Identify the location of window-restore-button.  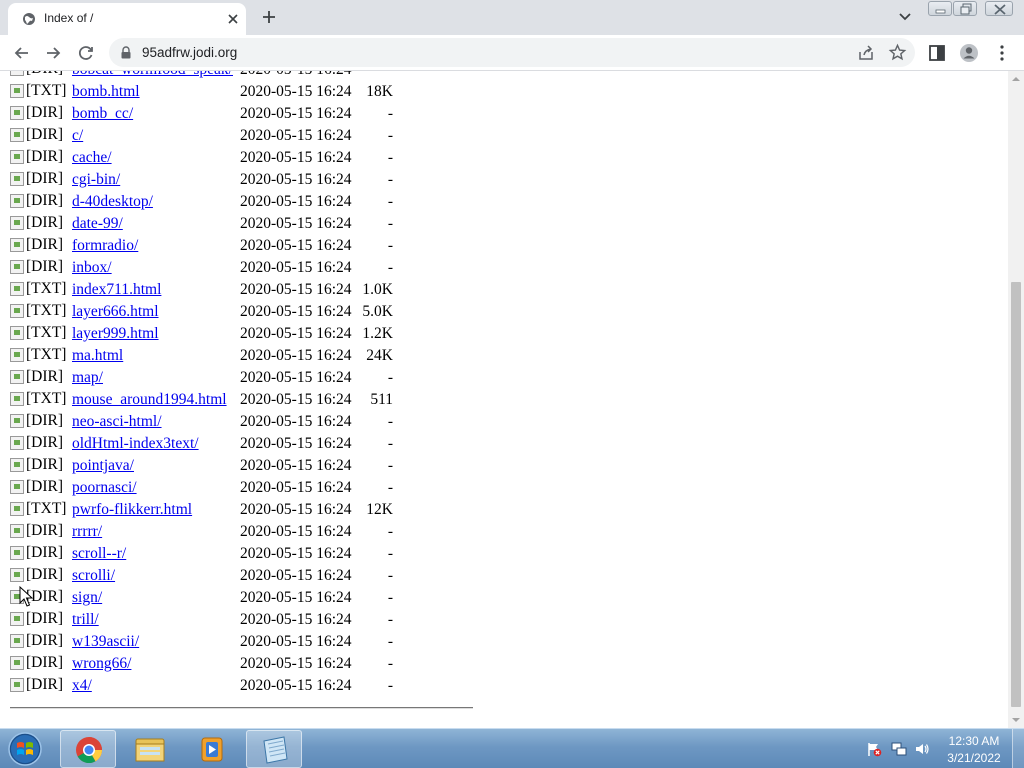
(965, 8).